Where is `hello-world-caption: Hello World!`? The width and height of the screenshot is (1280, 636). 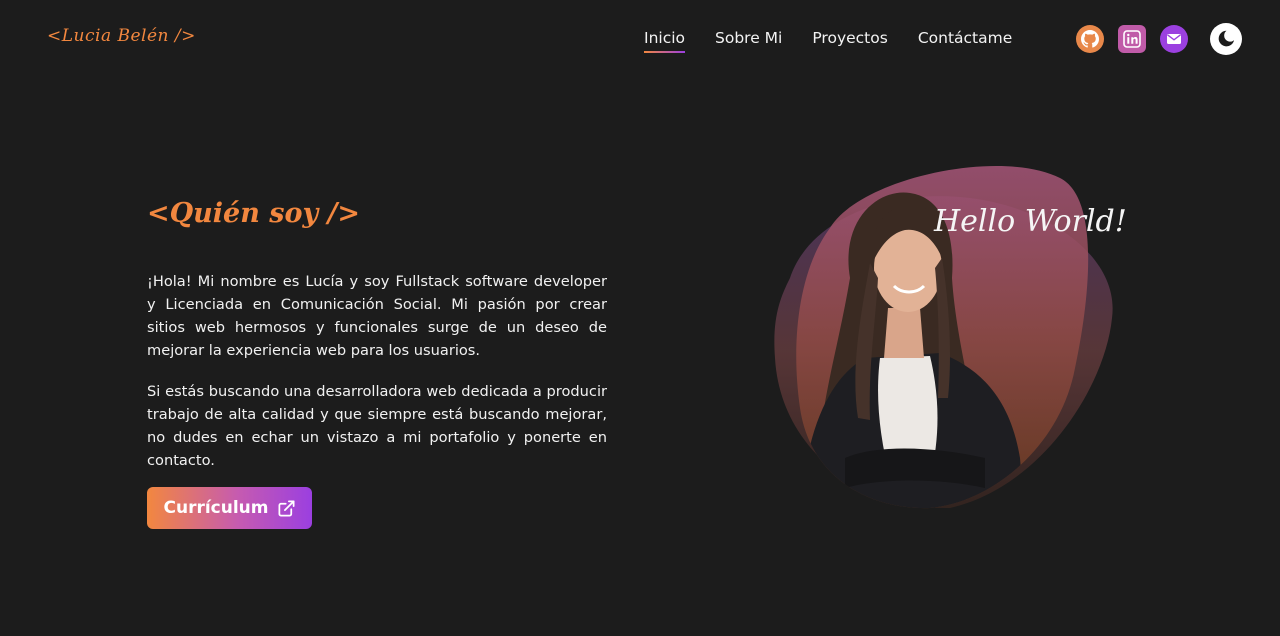 hello-world-caption: Hello World! is located at coordinates (1030, 221).